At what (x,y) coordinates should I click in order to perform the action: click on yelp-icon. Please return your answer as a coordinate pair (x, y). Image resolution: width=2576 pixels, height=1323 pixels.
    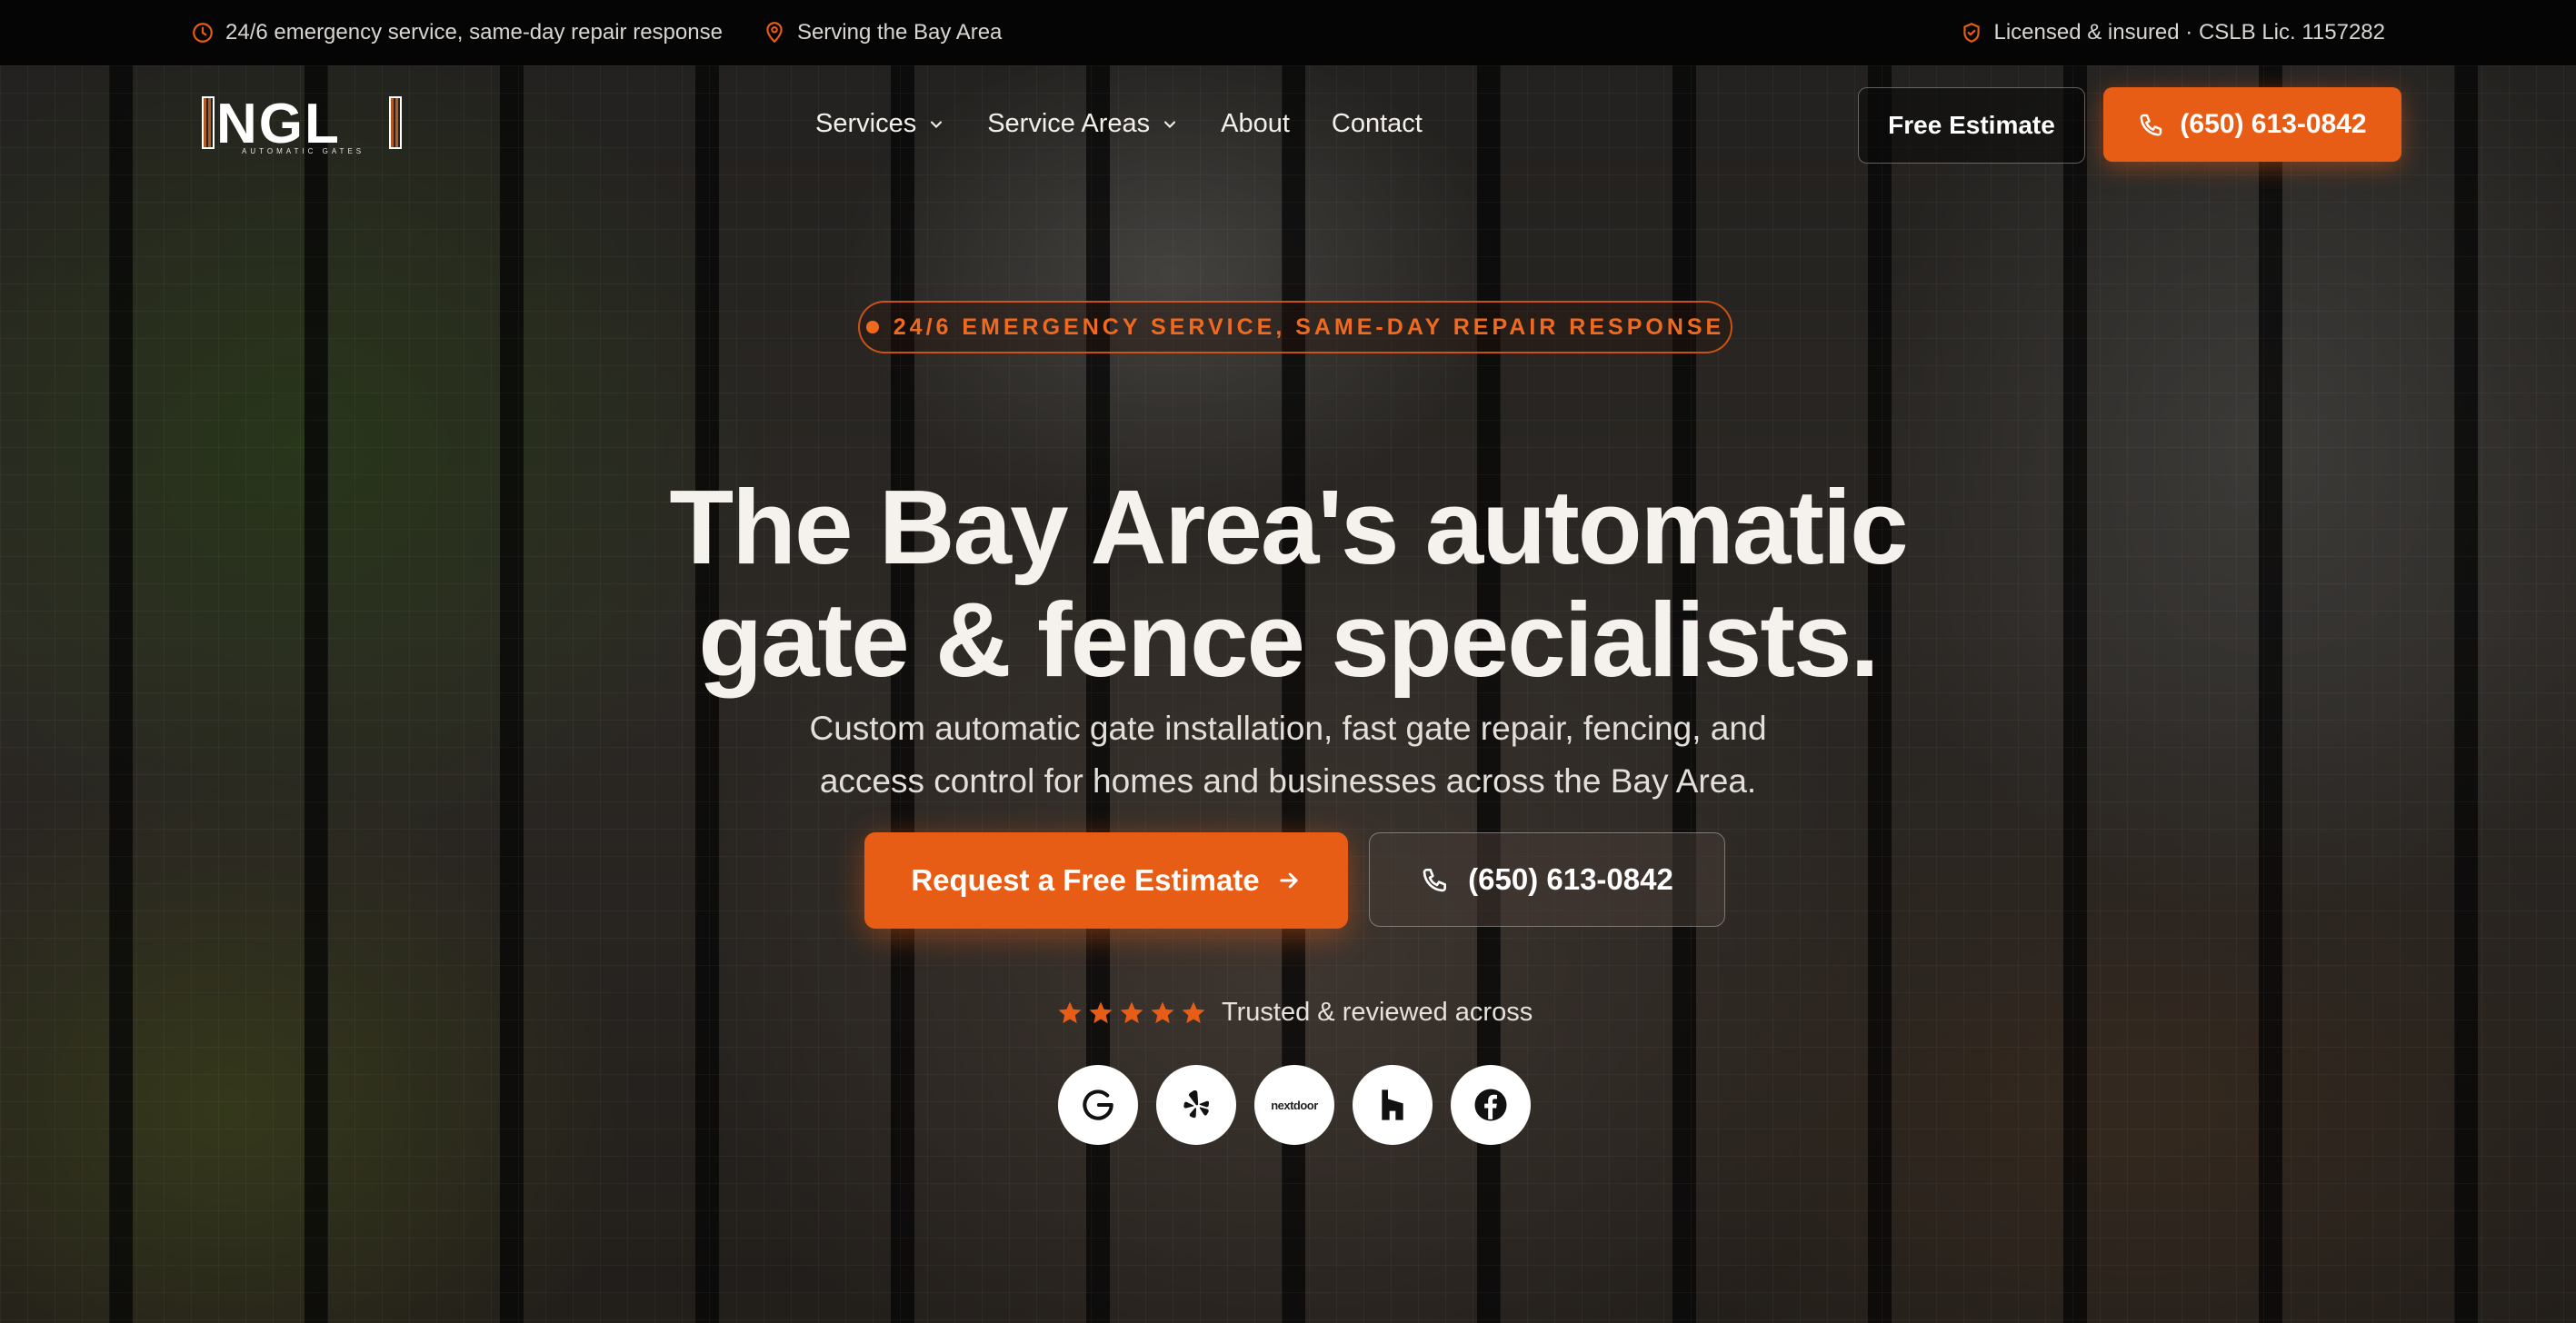
    Looking at the image, I should click on (1196, 1105).